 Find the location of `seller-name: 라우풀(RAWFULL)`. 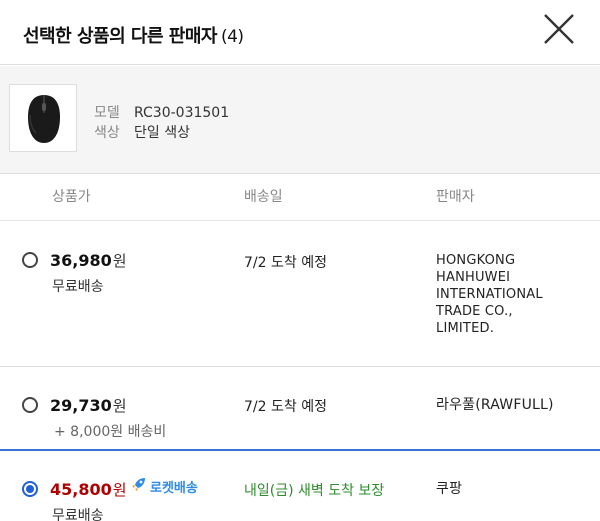

seller-name: 라우풀(RAWFULL) is located at coordinates (495, 405).